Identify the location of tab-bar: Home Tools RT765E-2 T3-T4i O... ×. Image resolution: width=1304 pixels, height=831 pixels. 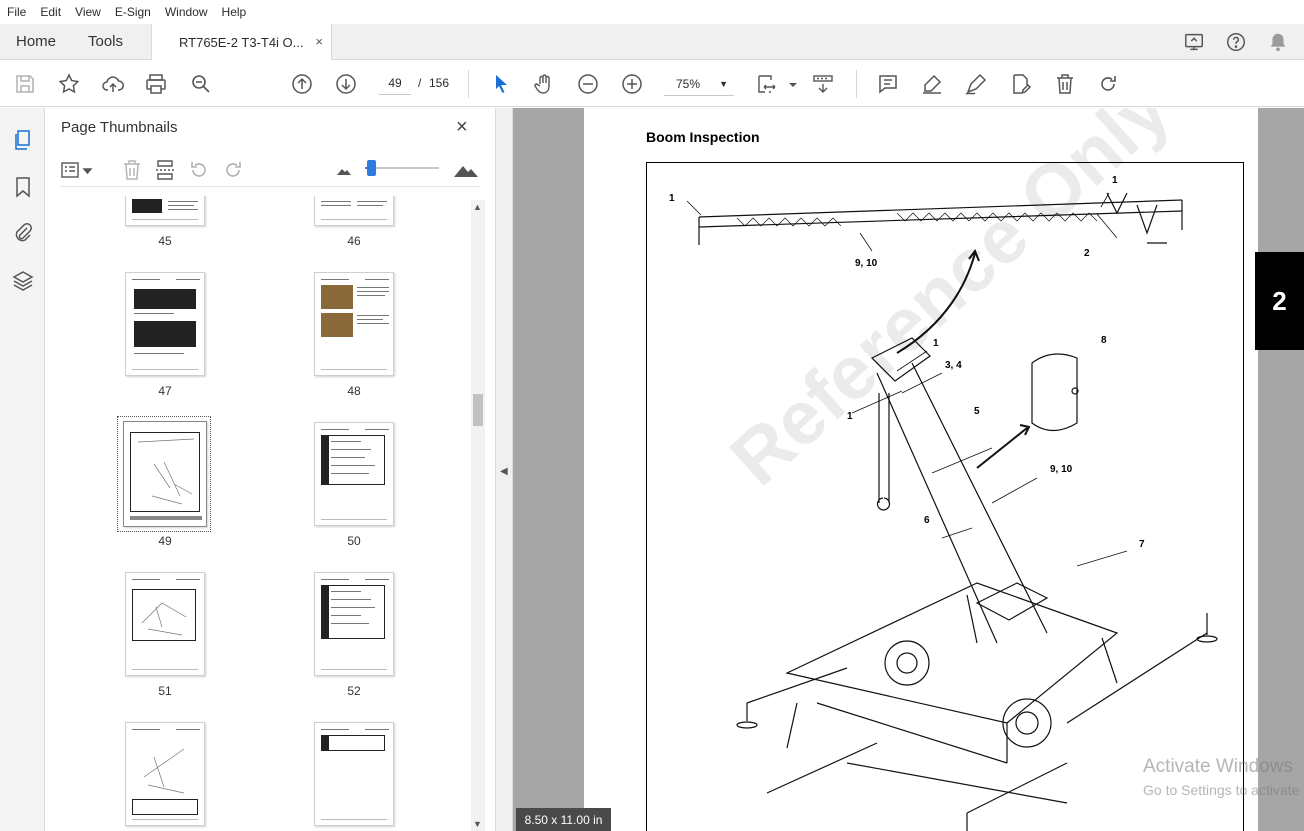
(652, 42).